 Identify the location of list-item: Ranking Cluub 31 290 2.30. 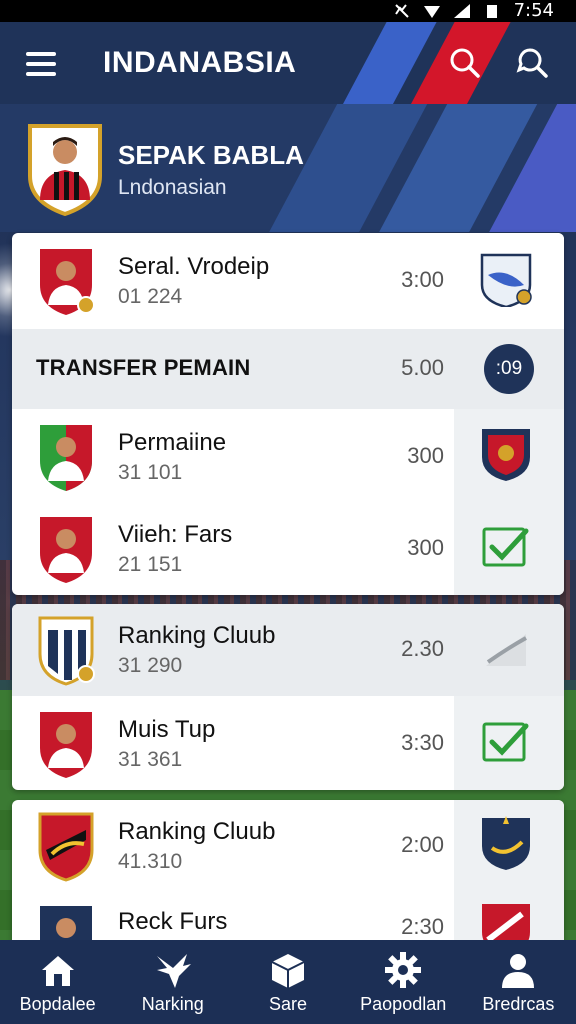
(288, 650).